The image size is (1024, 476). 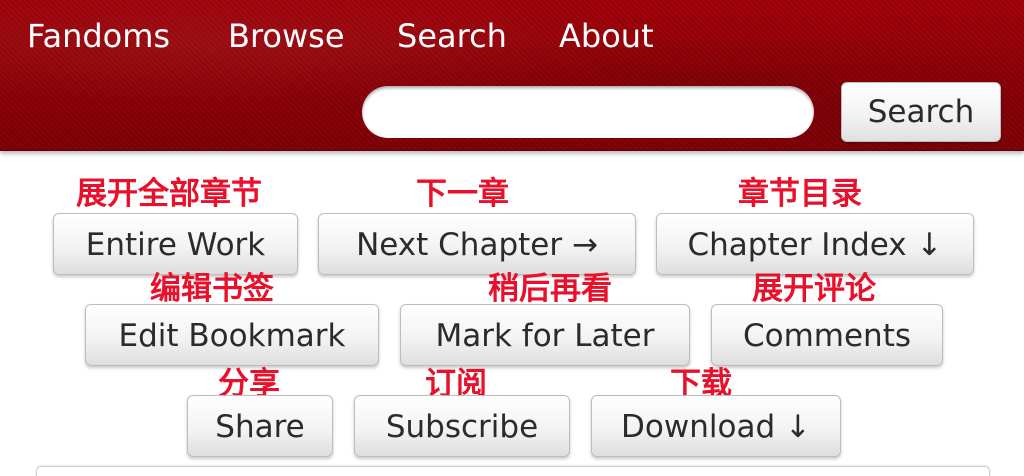 I want to click on entire-work-button: Entire Work, so click(x=175, y=244).